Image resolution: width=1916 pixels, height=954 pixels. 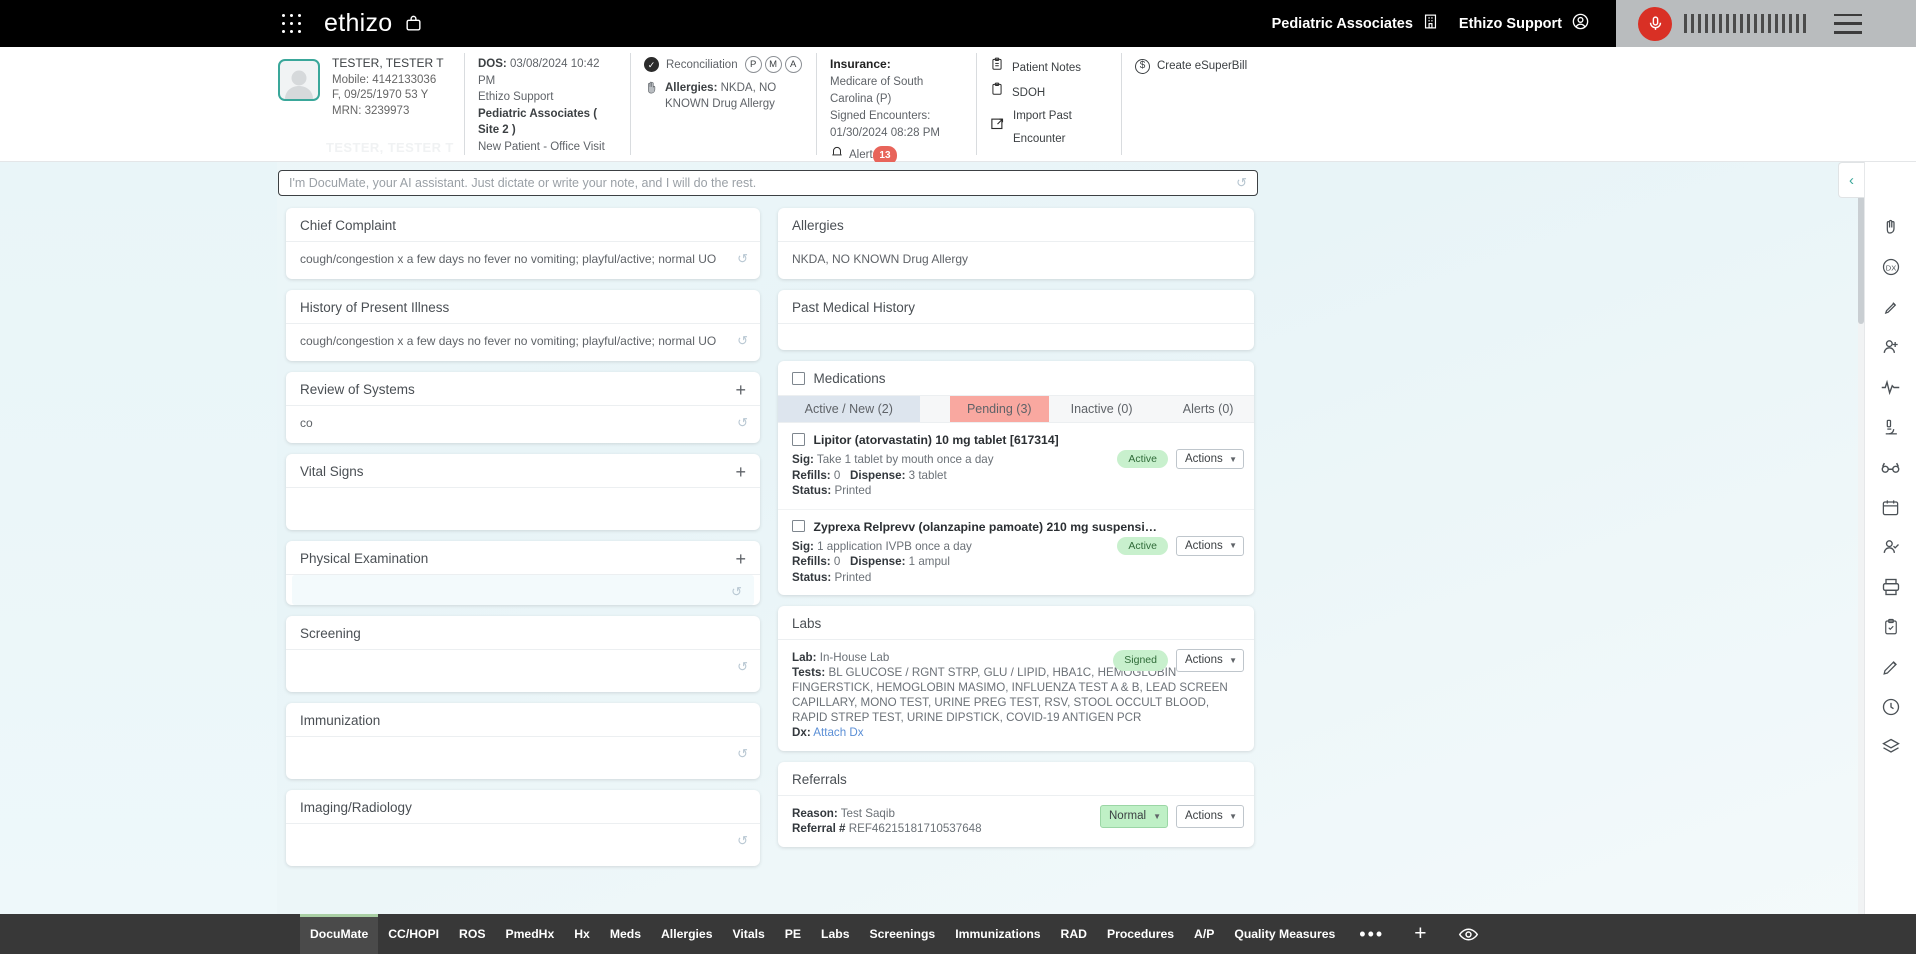 What do you see at coordinates (1016, 260) in the screenshot?
I see `card-body: NKDA, NO KNOWN Drug Allergy` at bounding box center [1016, 260].